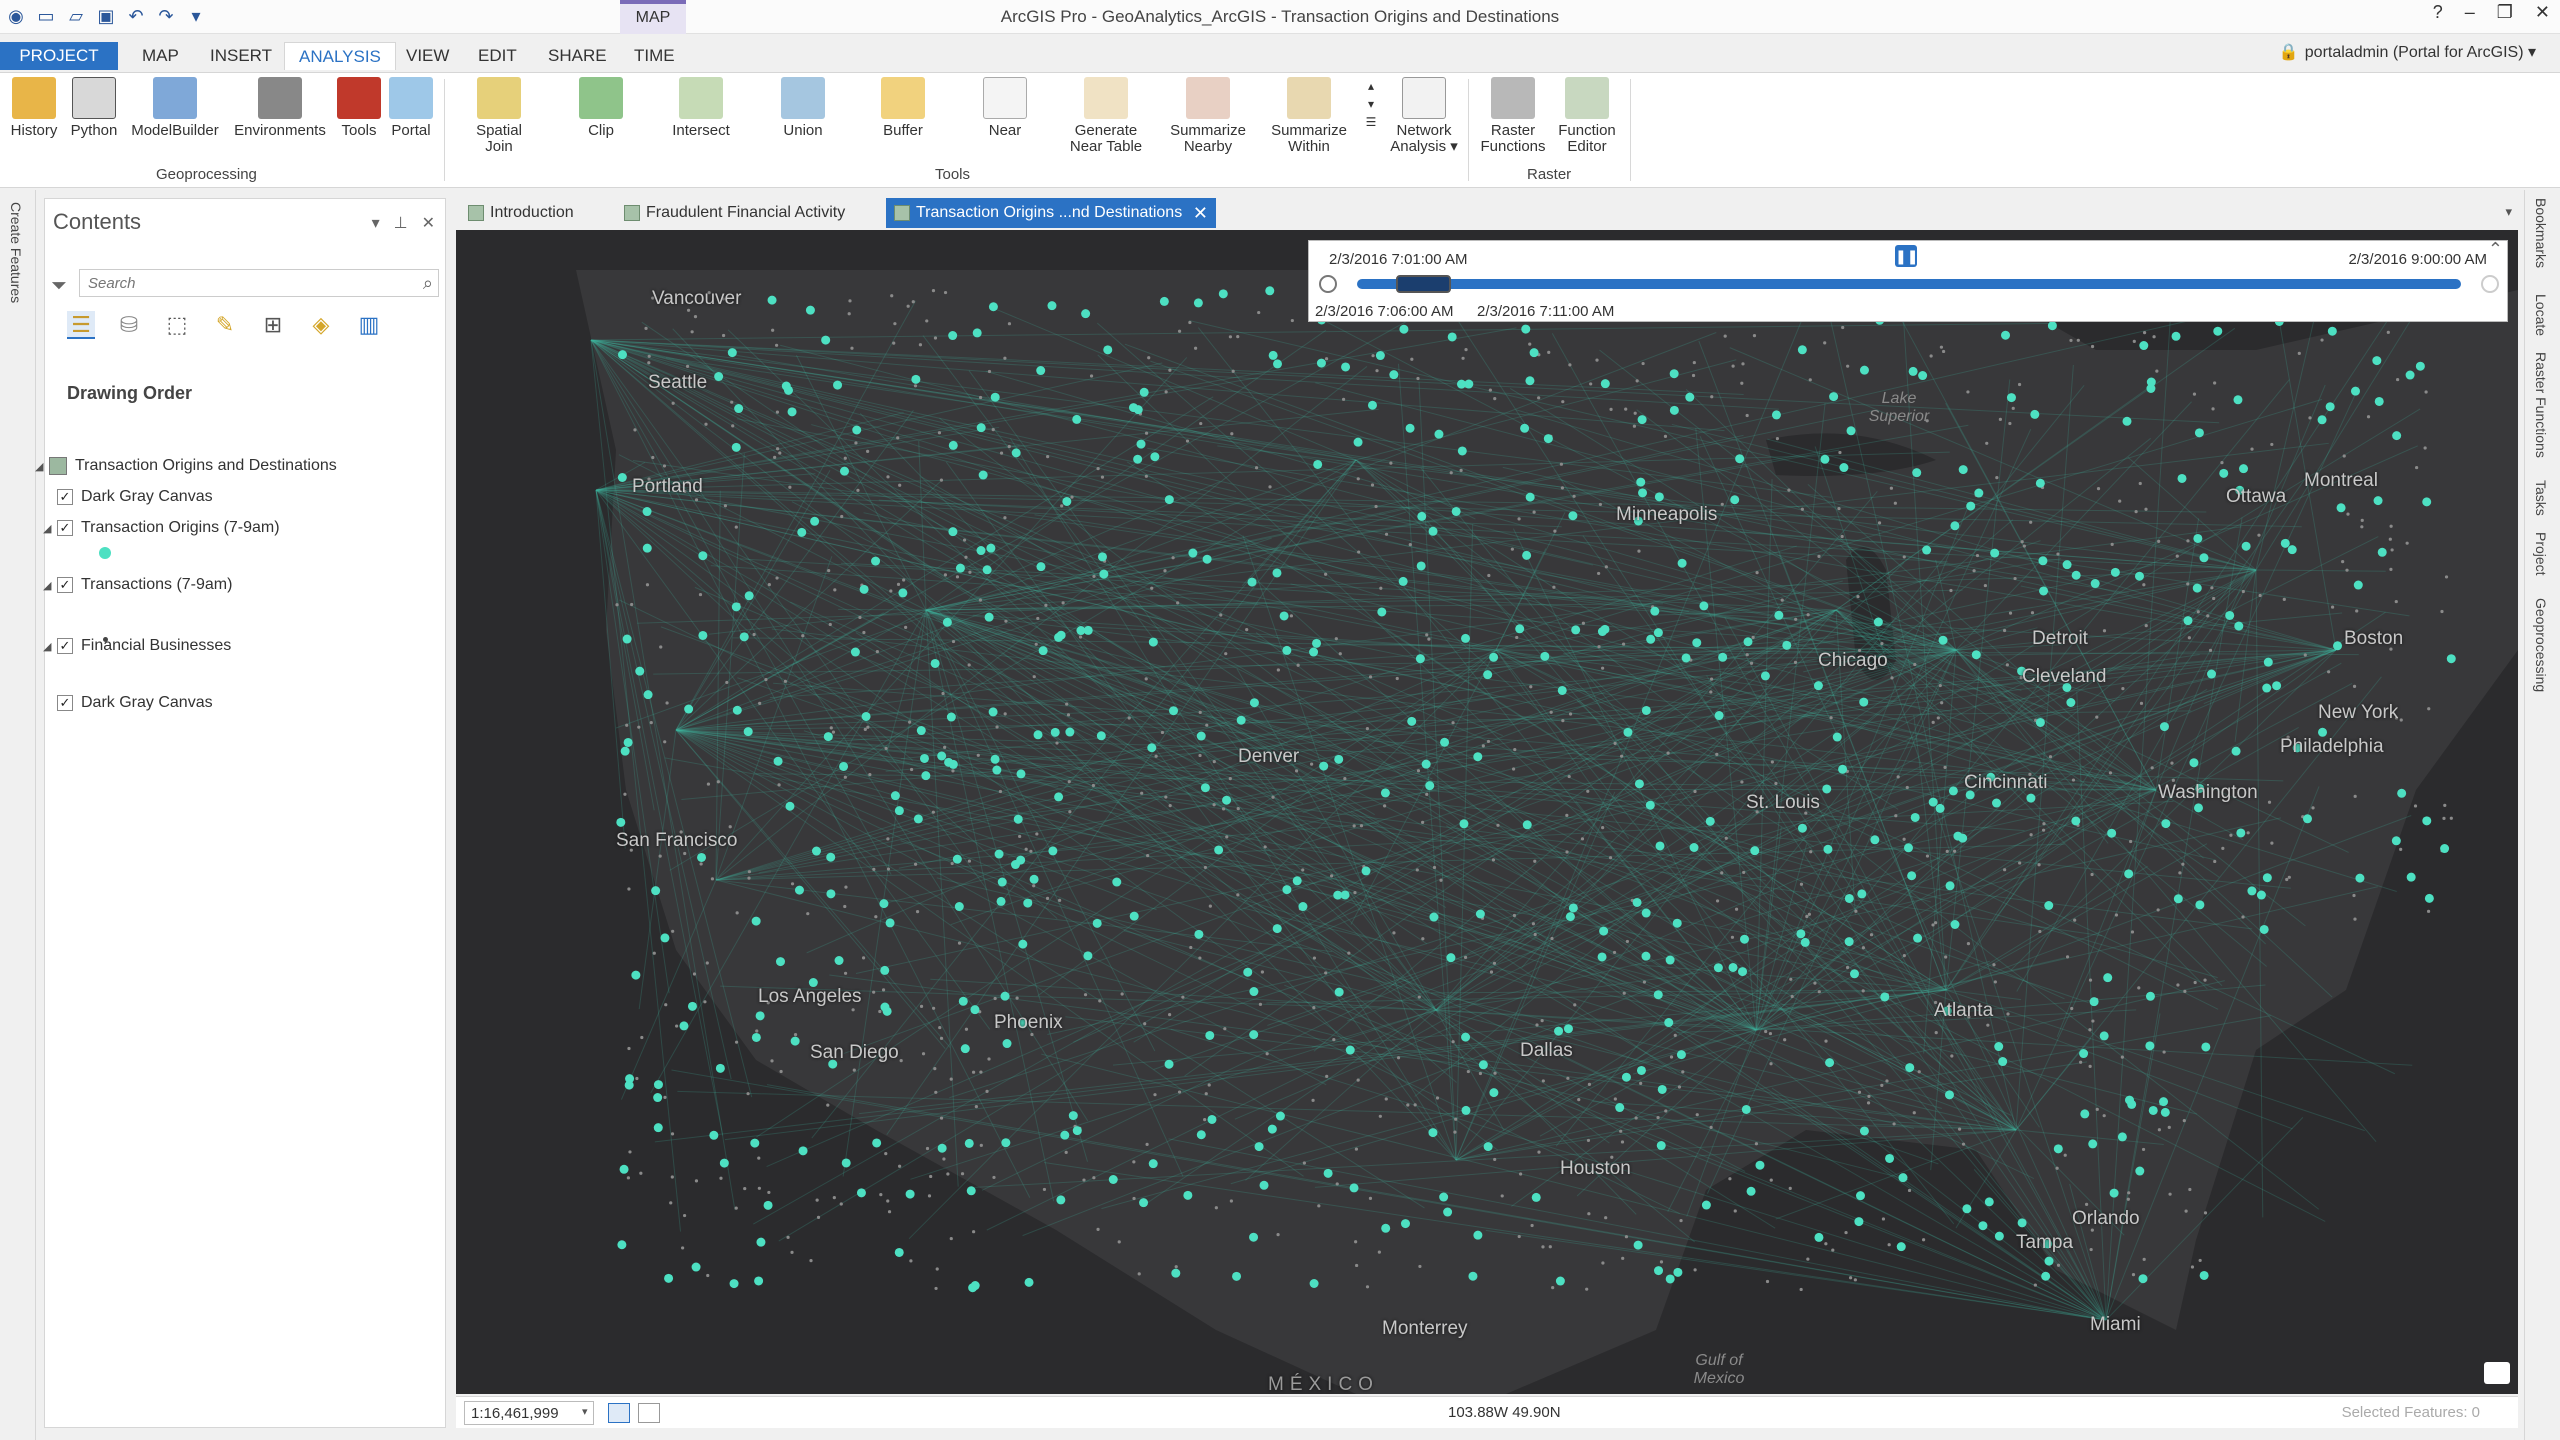 The image size is (2560, 1440). Describe the element at coordinates (401, 223) in the screenshot. I see `pin-icon: ⊥` at that location.